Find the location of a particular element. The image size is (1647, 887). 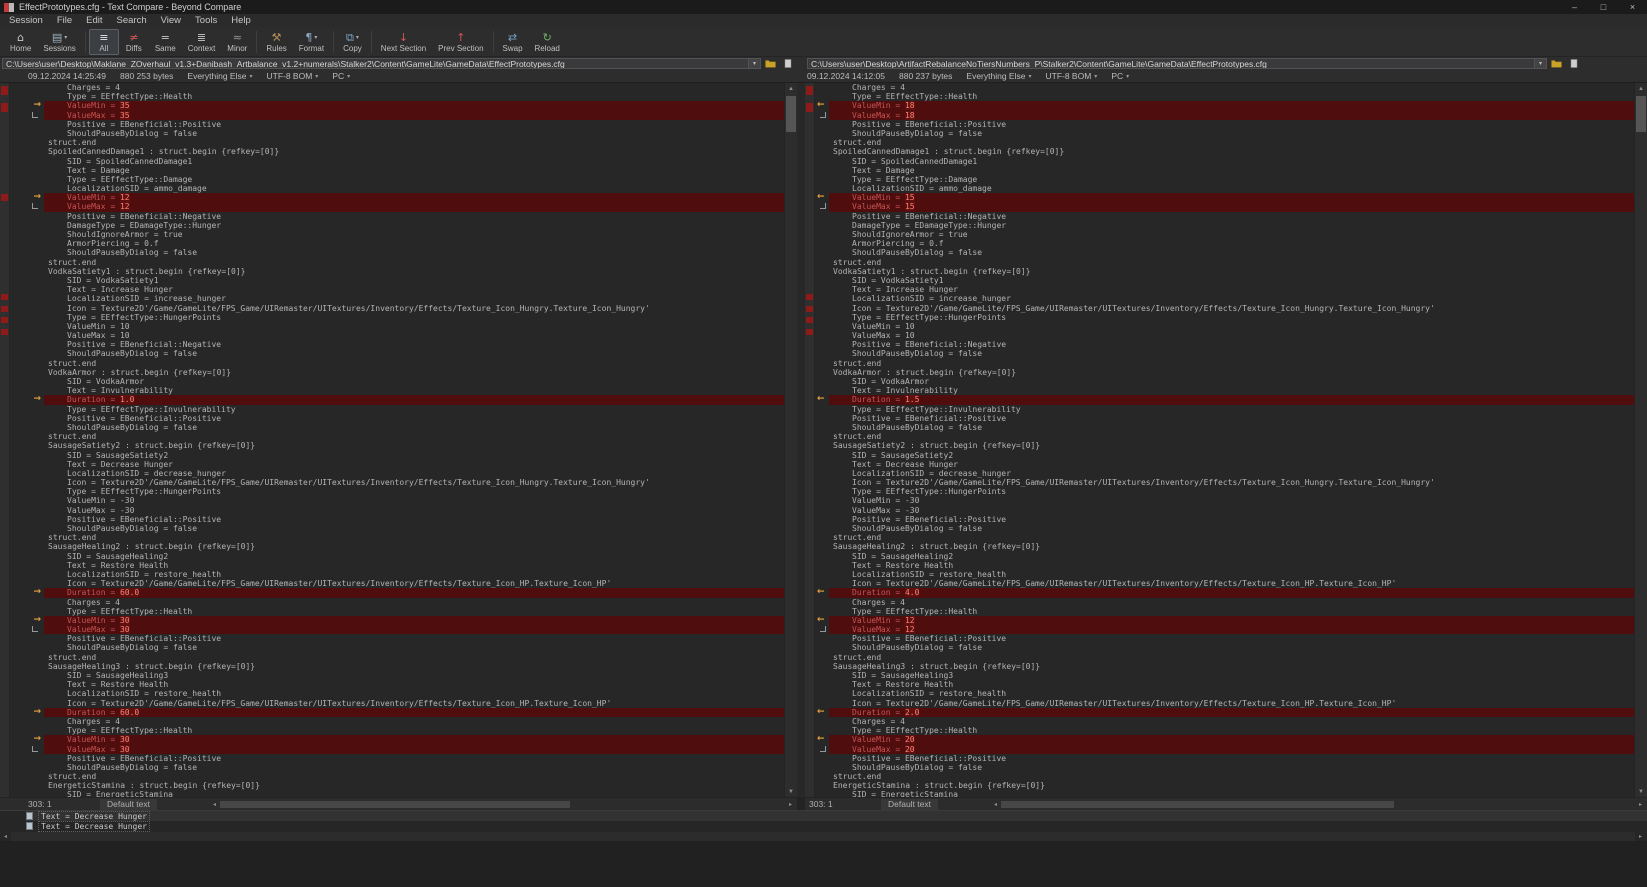

right-hscroll-track is located at coordinates (1318, 804).